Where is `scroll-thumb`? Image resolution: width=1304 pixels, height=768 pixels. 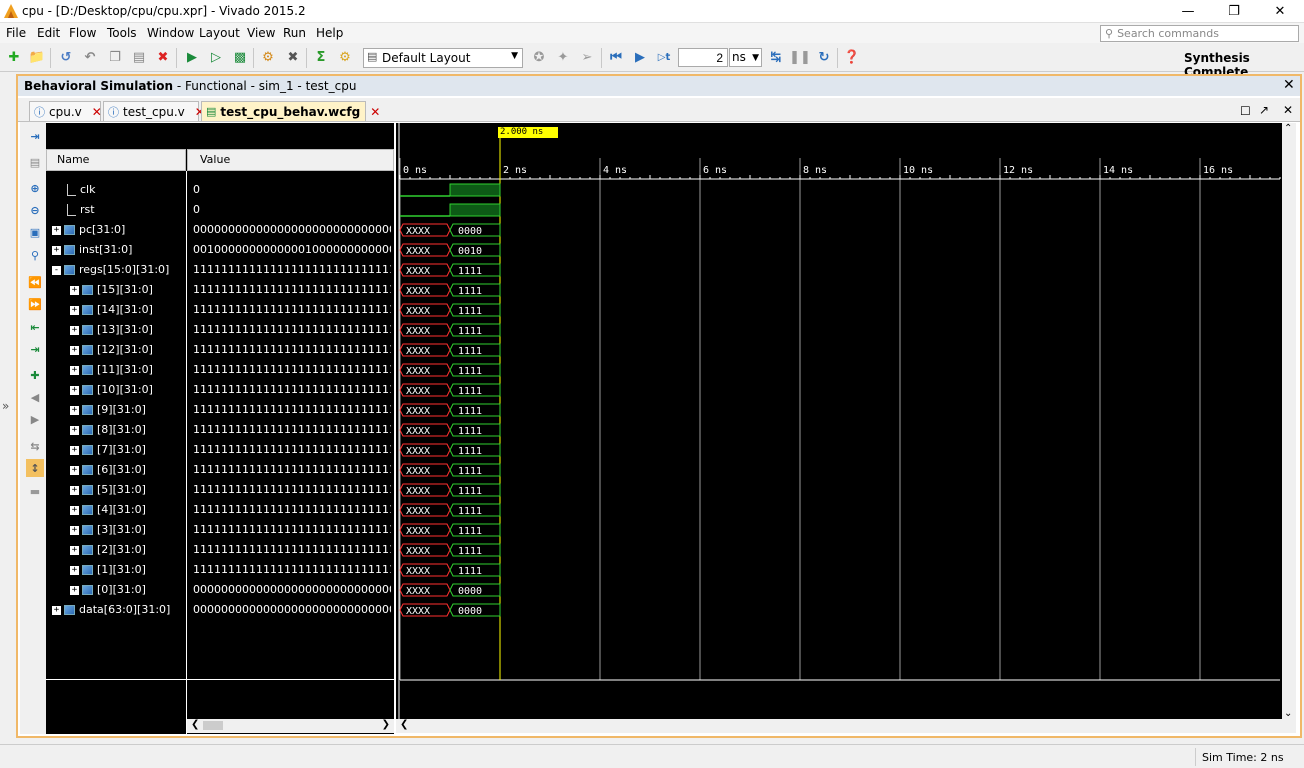 scroll-thumb is located at coordinates (213, 725).